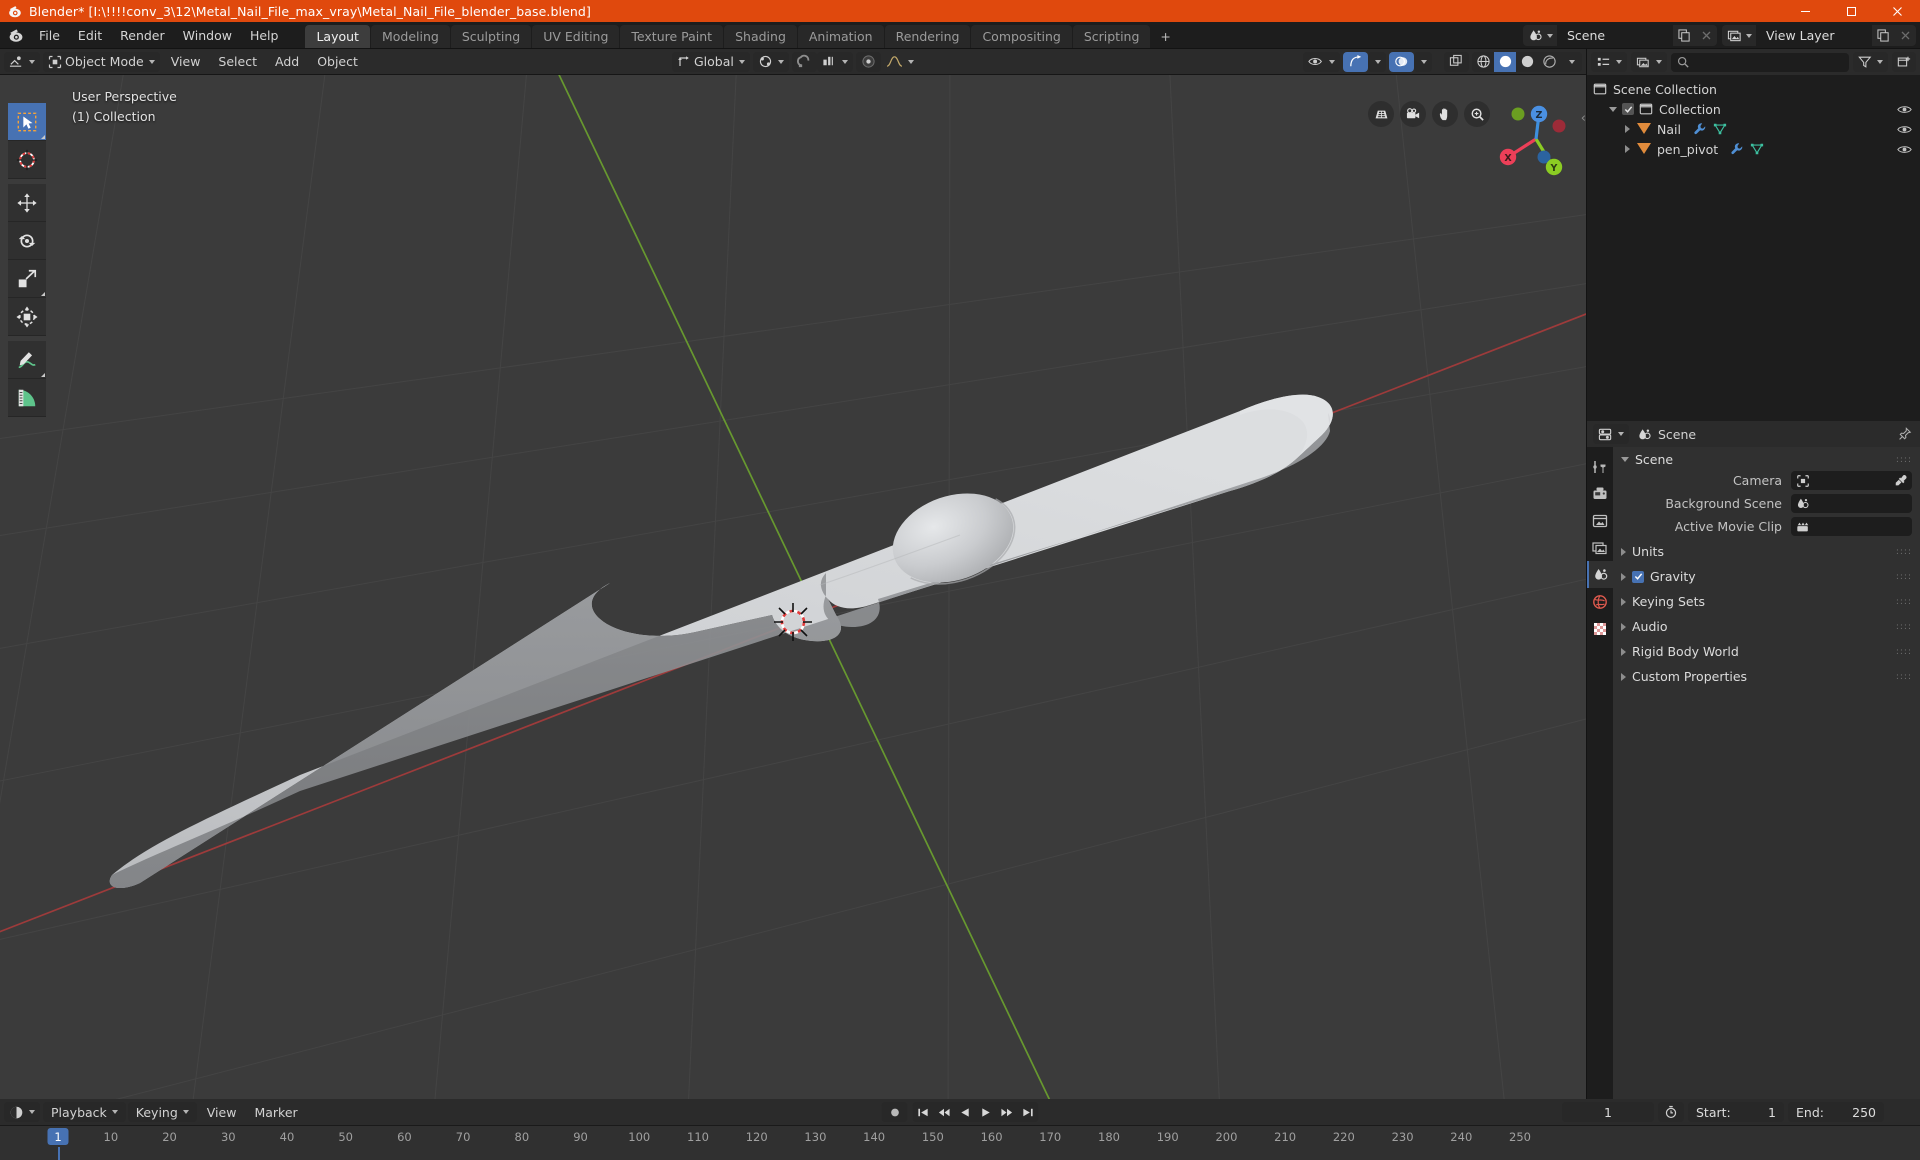  Describe the element at coordinates (1671, 1112) in the screenshot. I see `use-preview-range-button` at that location.